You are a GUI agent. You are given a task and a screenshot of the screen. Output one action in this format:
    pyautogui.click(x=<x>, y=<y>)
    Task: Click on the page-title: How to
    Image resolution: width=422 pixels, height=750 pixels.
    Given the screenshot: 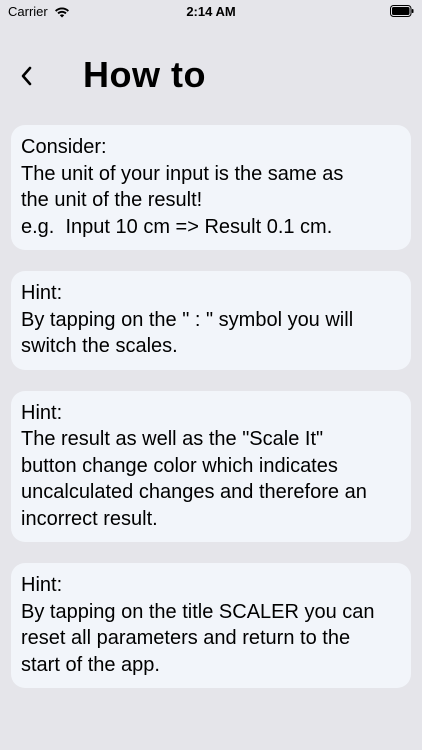 What is the action you would take?
    pyautogui.click(x=144, y=74)
    